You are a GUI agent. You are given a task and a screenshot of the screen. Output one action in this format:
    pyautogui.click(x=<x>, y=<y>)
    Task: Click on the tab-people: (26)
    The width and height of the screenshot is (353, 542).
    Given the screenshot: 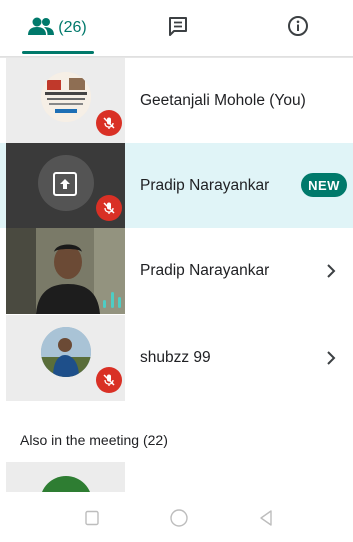 What is the action you would take?
    pyautogui.click(x=57, y=28)
    